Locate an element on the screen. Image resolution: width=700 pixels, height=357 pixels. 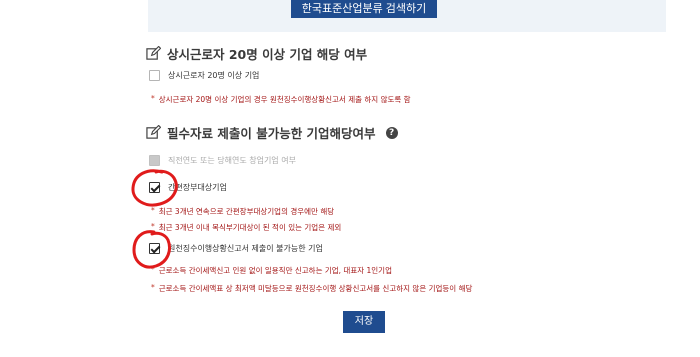
industry-classification-search-button: 한국표준산업분류 검색하기 is located at coordinates (364, 9).